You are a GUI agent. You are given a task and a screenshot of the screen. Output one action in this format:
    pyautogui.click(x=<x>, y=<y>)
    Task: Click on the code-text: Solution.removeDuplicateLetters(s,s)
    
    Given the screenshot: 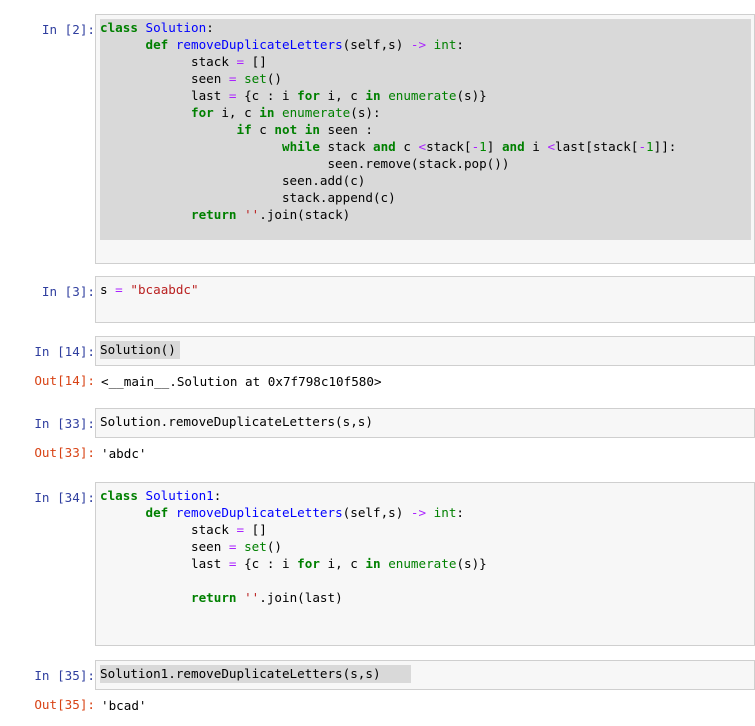 What is the action you would take?
    pyautogui.click(x=236, y=421)
    